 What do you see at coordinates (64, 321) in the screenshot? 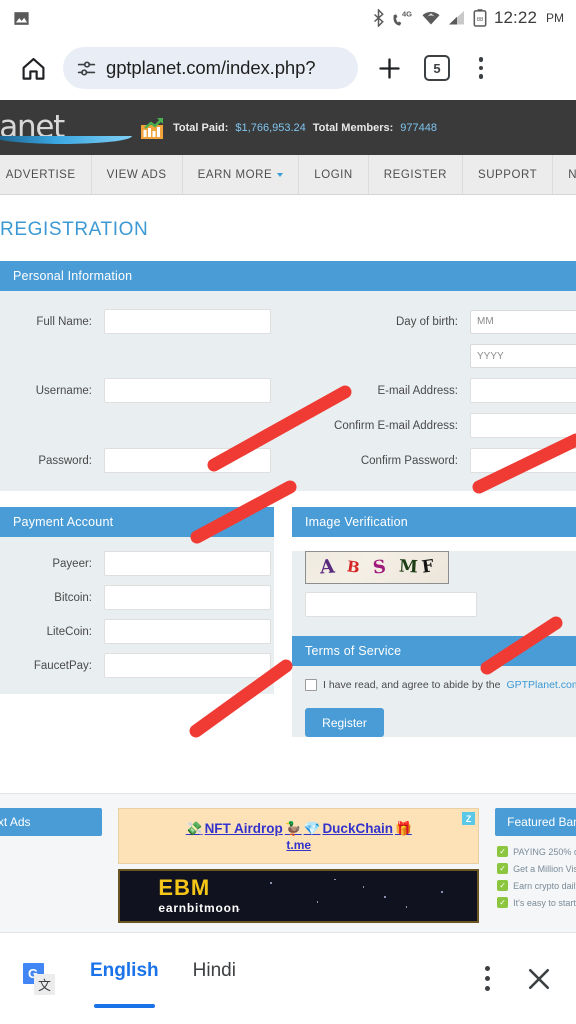
I see `full-name-label: Full Name:` at bounding box center [64, 321].